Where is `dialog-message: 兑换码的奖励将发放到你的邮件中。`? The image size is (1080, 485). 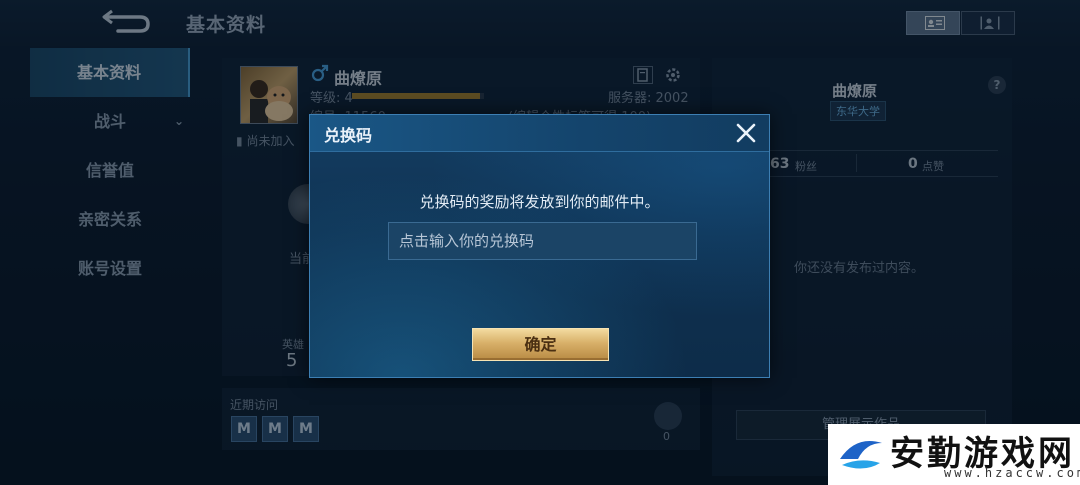
dialog-message: 兑换码的奖励将发放到你的邮件中。 is located at coordinates (539, 202).